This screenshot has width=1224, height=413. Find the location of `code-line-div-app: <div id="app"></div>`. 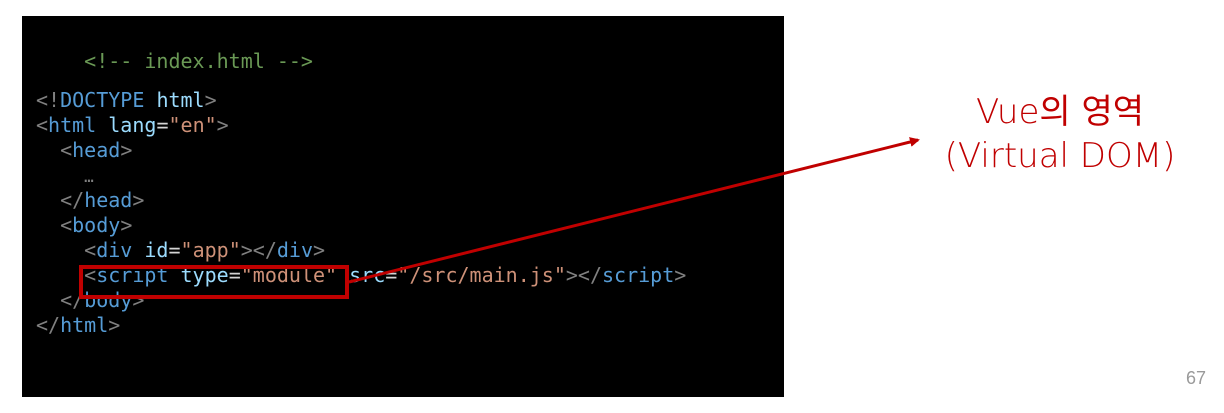

code-line-div-app: <div id="app"></div> is located at coordinates (205, 250).